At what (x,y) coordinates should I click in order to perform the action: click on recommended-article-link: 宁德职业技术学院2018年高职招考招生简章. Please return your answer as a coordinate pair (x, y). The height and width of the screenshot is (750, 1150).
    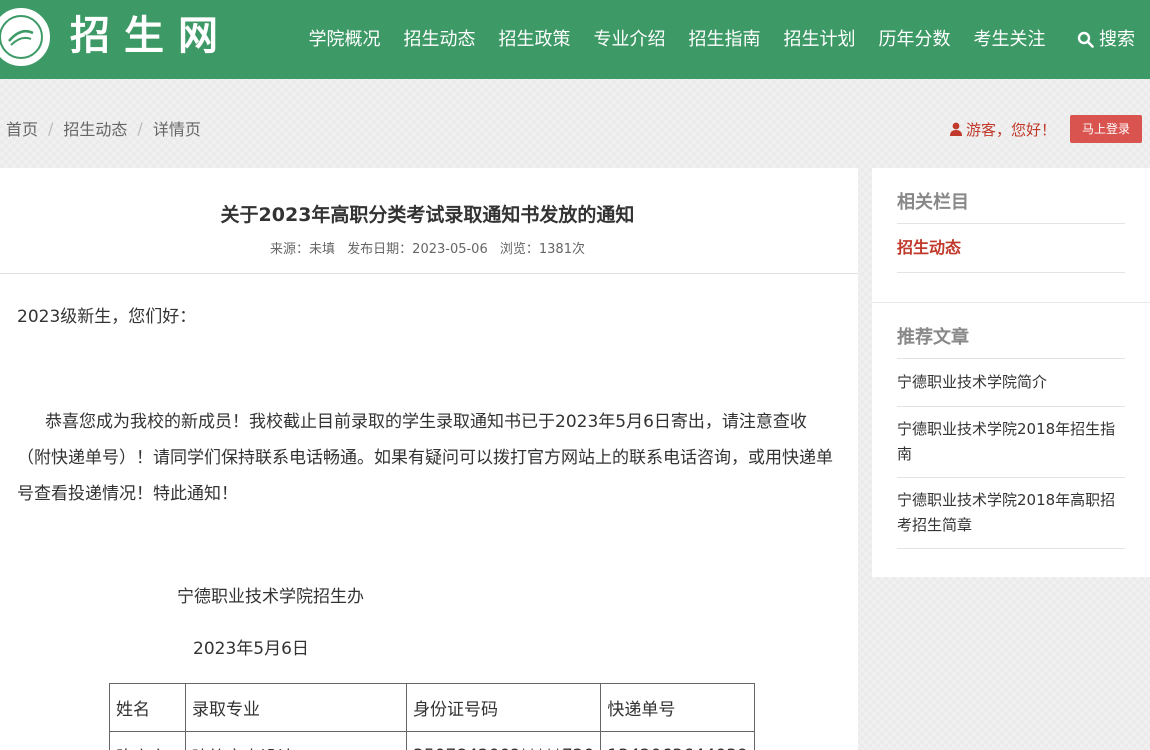
    Looking at the image, I should click on (1011, 513).